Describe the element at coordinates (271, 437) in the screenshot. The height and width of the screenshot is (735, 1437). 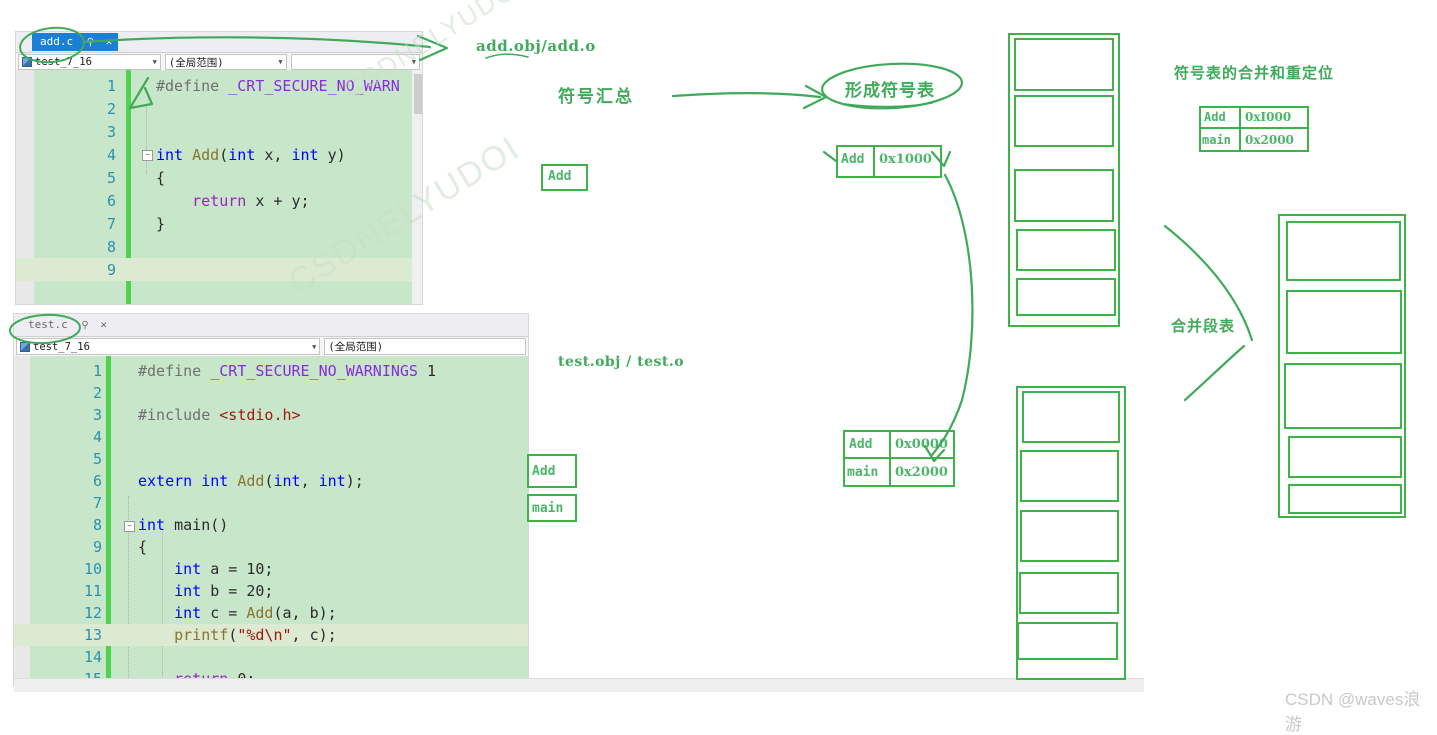
I see `code-line: 4` at that location.